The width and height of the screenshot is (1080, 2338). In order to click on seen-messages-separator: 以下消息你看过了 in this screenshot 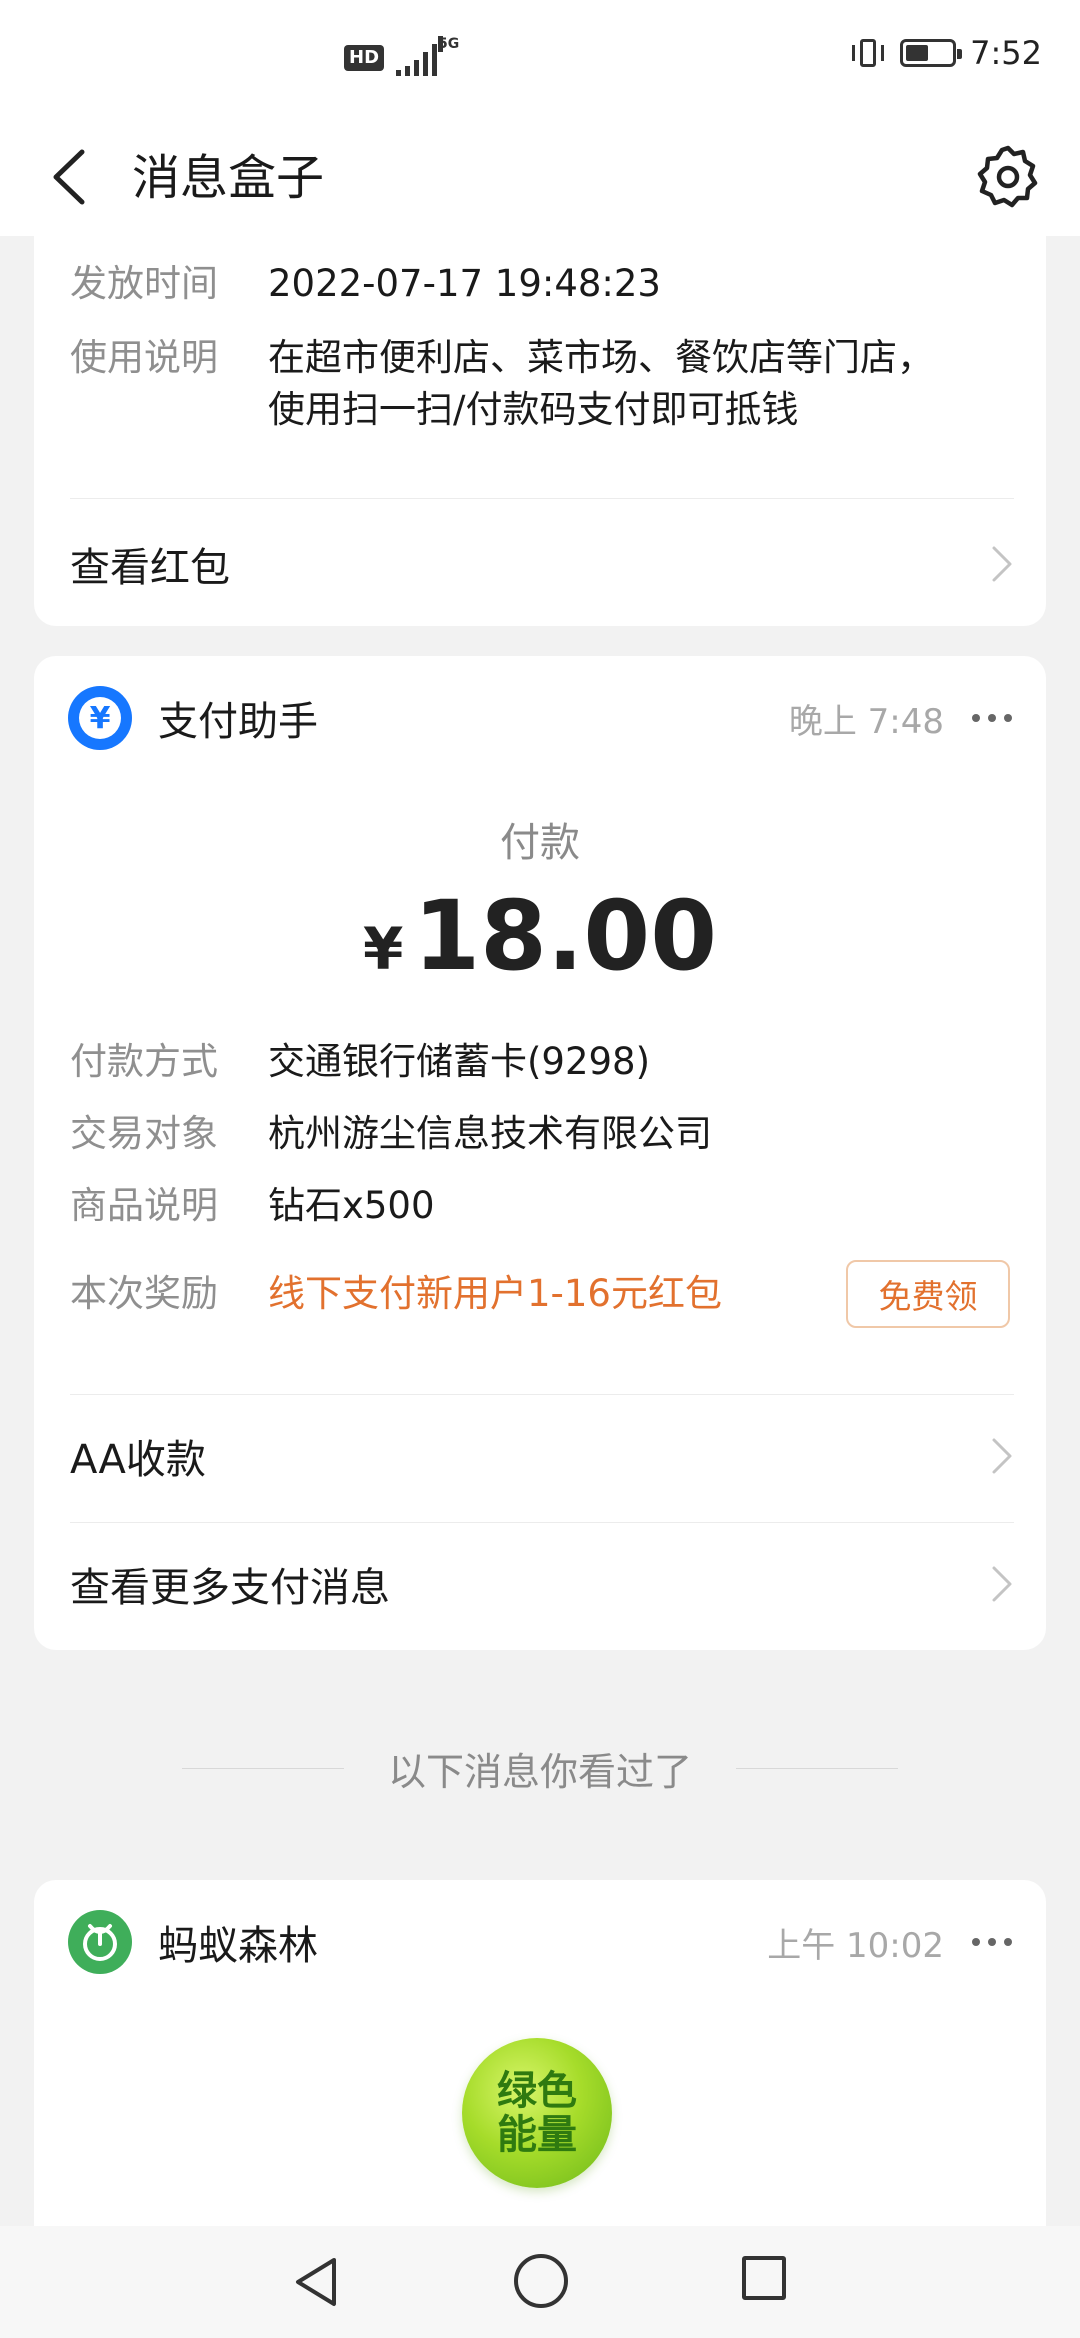, I will do `click(540, 1768)`.